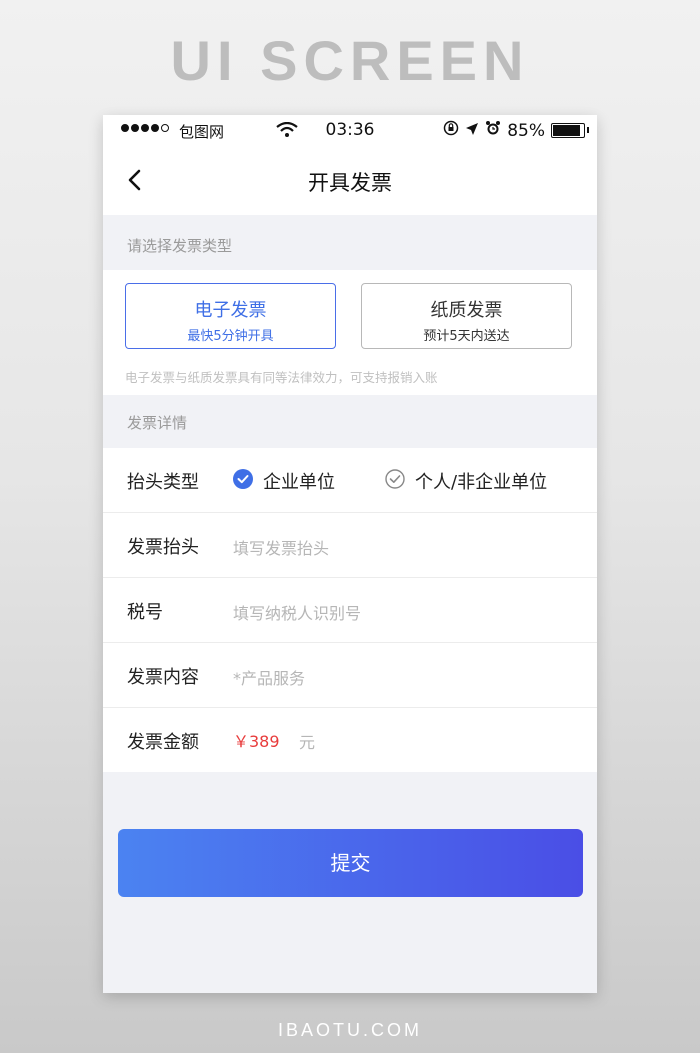  I want to click on content-label: 发票内容, so click(163, 677).